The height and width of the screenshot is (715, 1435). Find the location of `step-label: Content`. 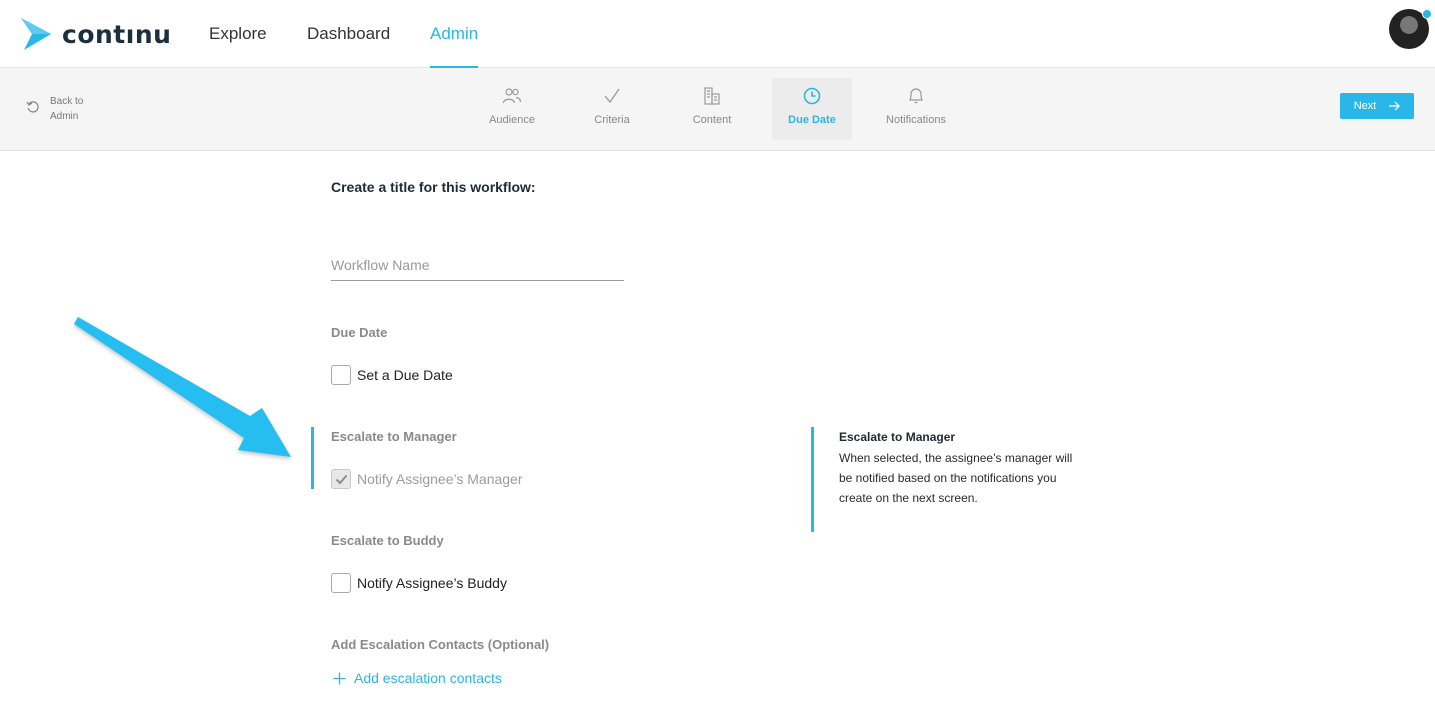

step-label: Content is located at coordinates (712, 120).